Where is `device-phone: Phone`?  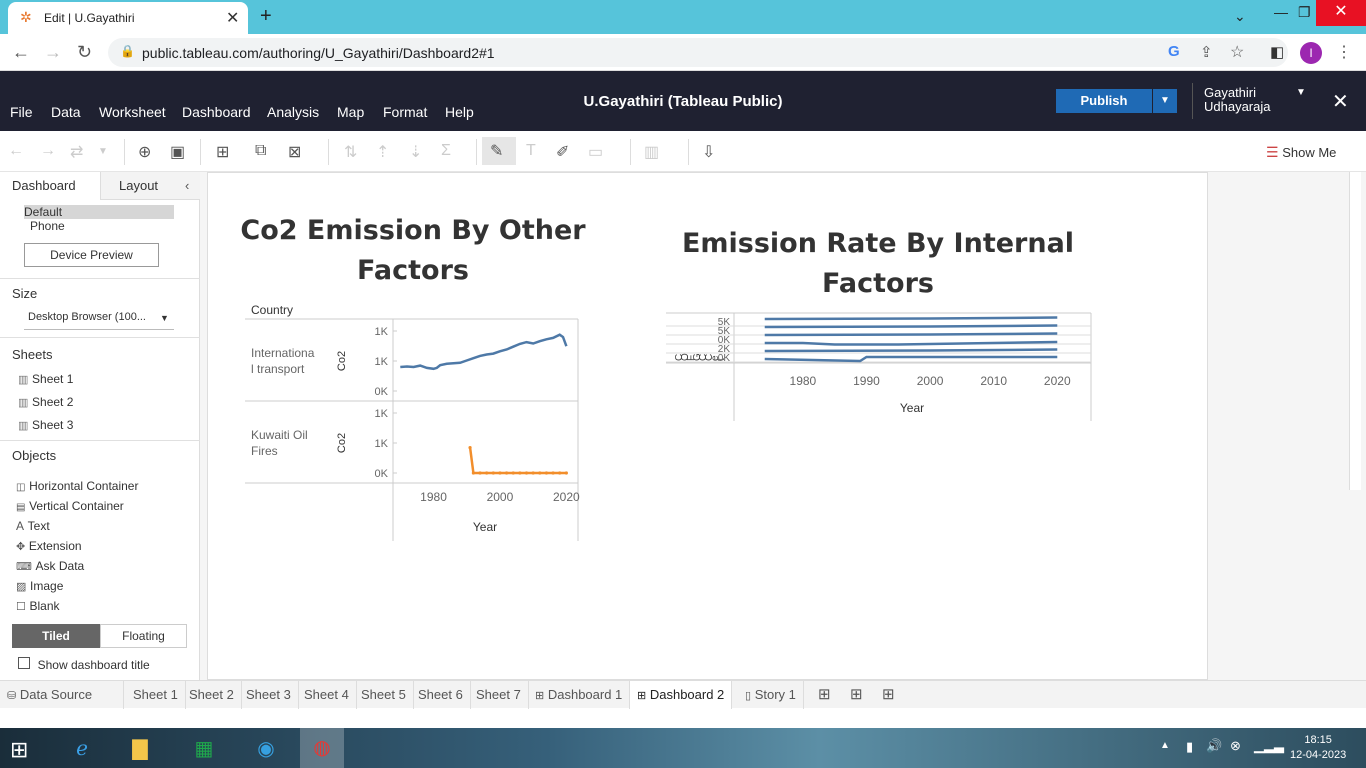
device-phone: Phone is located at coordinates (47, 226).